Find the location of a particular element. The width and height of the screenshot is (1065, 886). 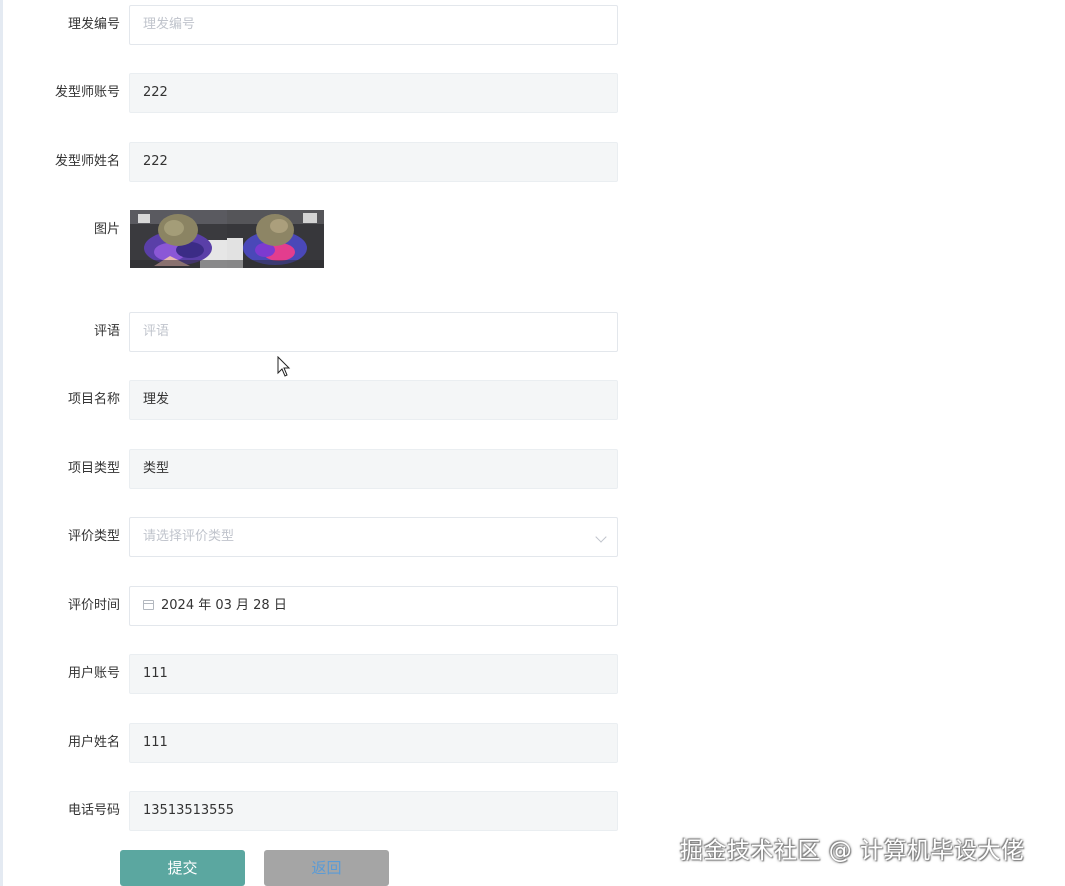

project-type-input: 类型 is located at coordinates (373, 469).